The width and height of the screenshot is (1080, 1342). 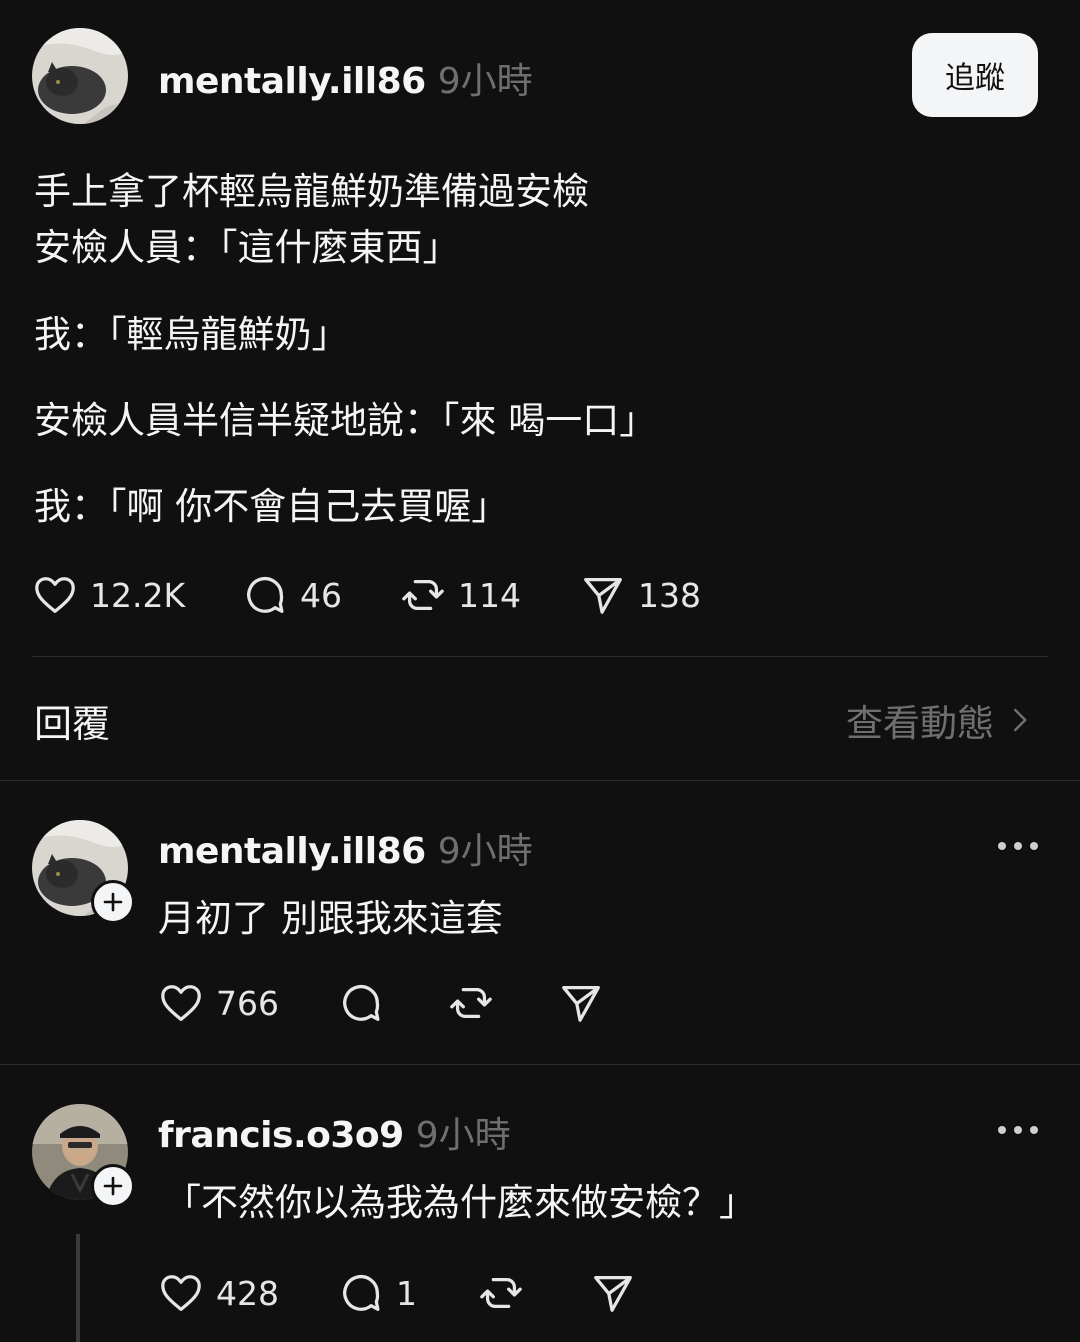 I want to click on post-line: 安檢人員：「這什麼東西」, so click(x=247, y=247).